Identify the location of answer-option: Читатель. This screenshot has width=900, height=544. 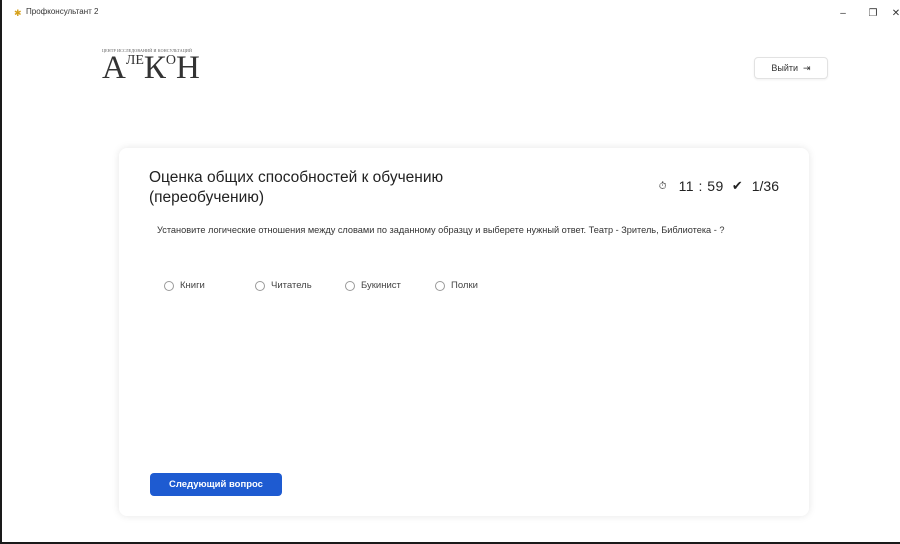
(283, 285).